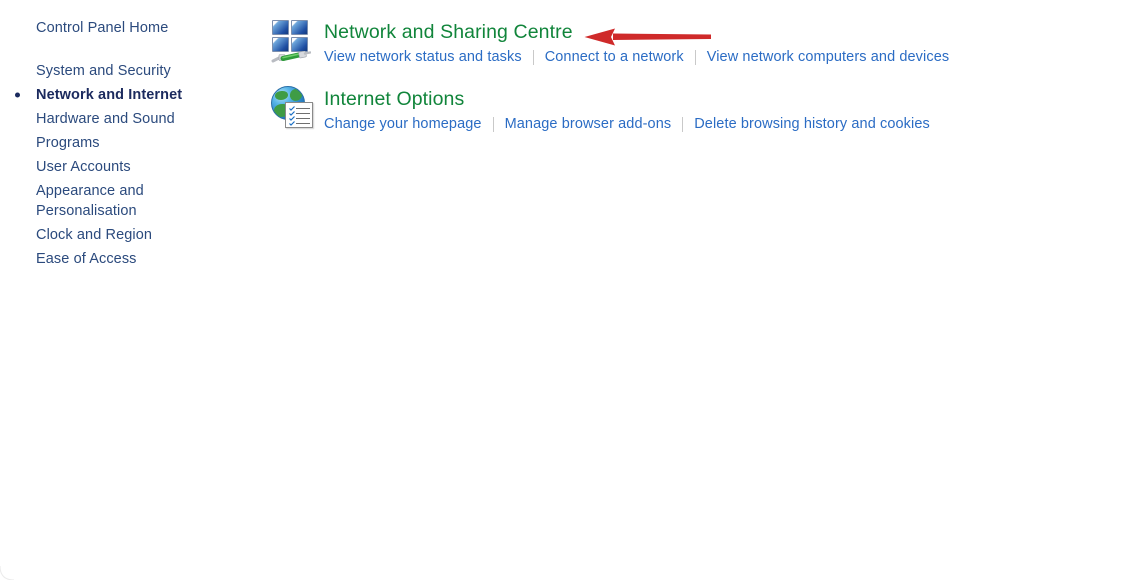 The width and height of the screenshot is (1144, 580). I want to click on link-change-your-homepage: Change your homepage, so click(403, 124).